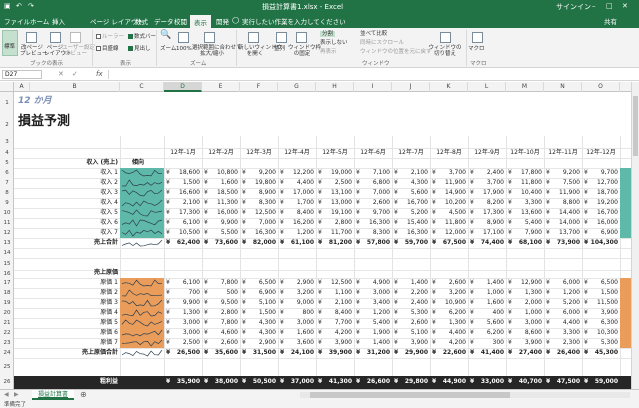 The image size is (639, 408). What do you see at coordinates (335, 87) in the screenshot?
I see `column-header: H` at bounding box center [335, 87].